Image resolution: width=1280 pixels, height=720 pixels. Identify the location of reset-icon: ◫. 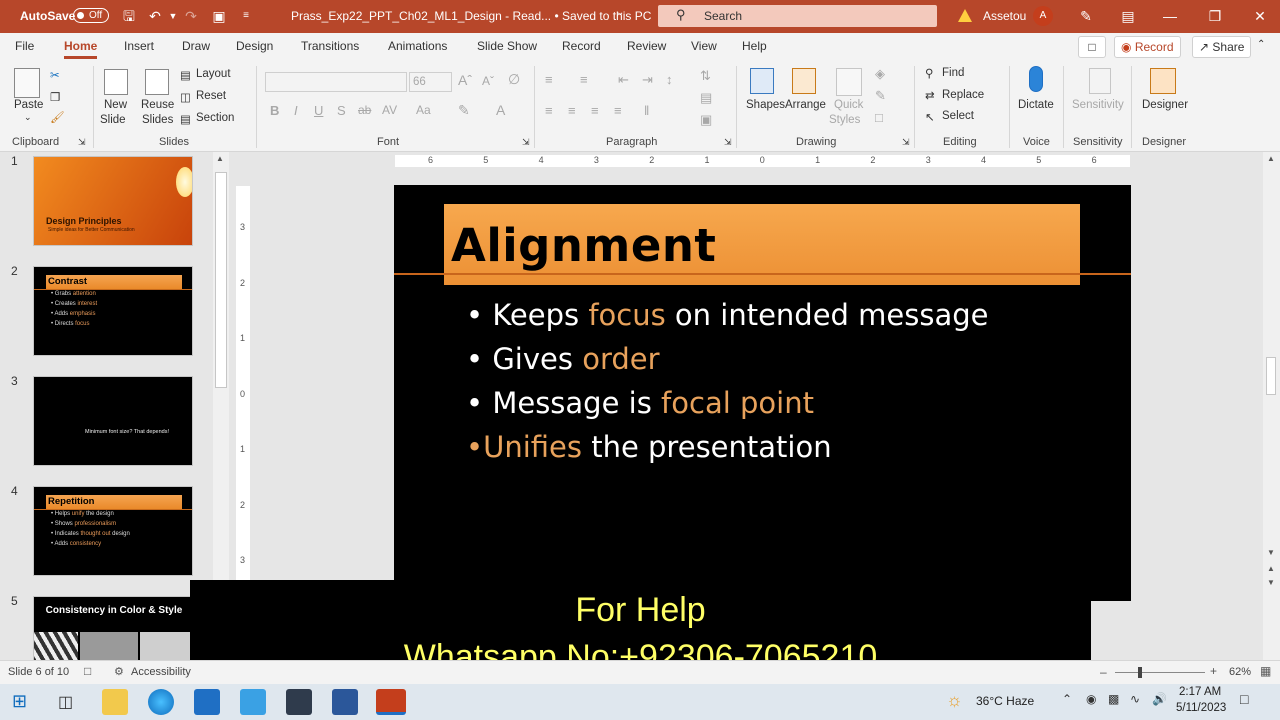
(185, 97).